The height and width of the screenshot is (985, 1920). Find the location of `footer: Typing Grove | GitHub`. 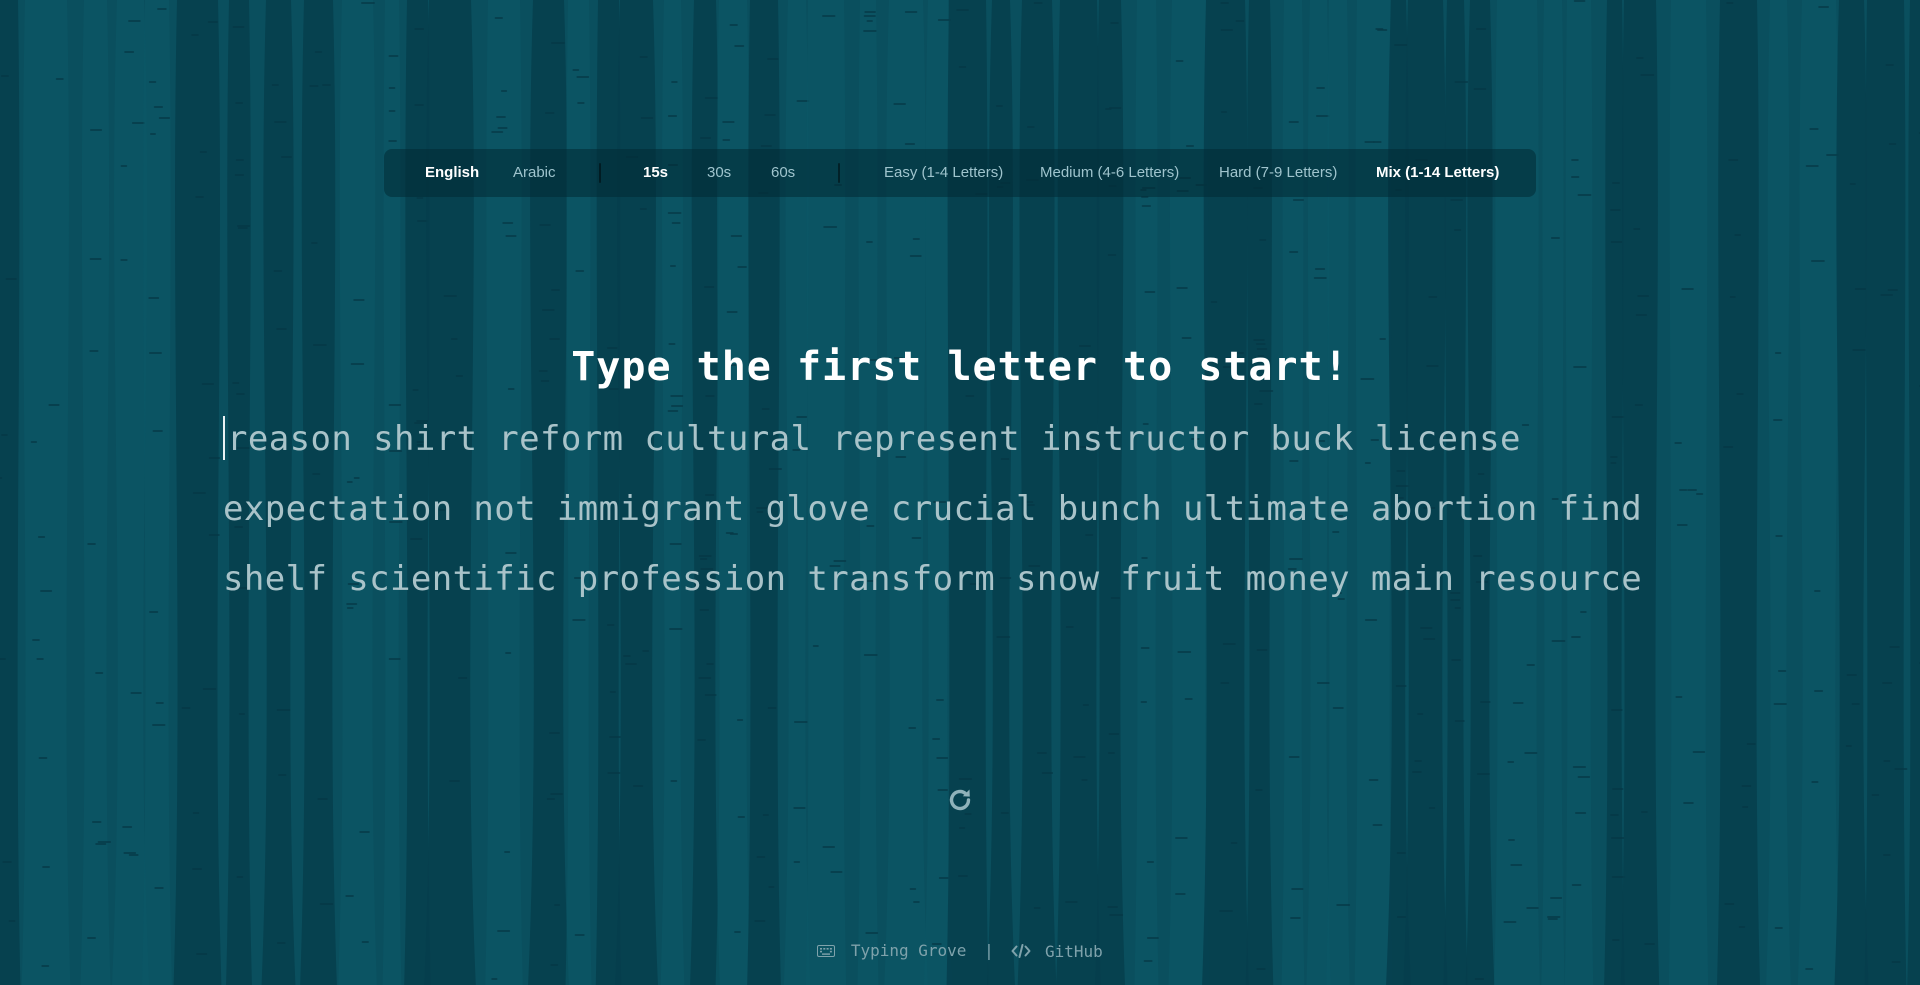

footer: Typing Grove | GitHub is located at coordinates (960, 950).